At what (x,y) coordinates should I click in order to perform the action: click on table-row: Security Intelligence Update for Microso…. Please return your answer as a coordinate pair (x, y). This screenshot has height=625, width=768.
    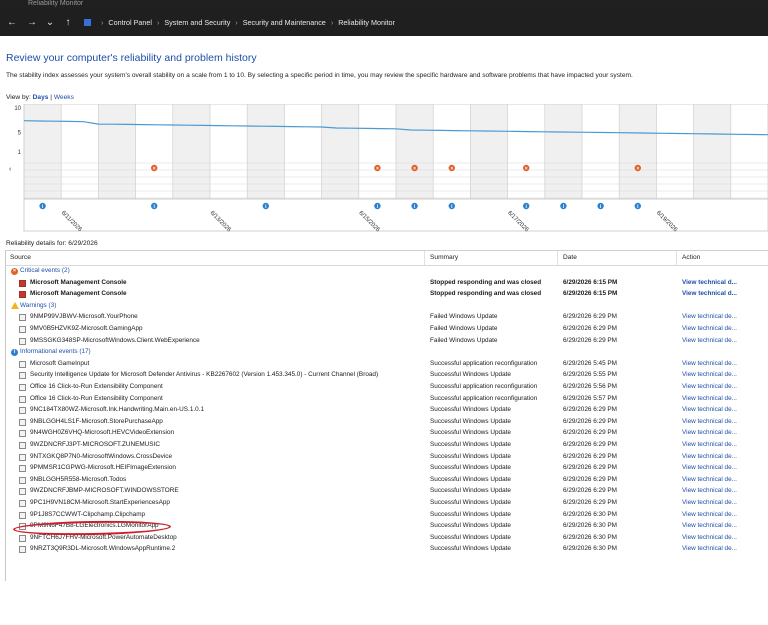
    Looking at the image, I should click on (387, 376).